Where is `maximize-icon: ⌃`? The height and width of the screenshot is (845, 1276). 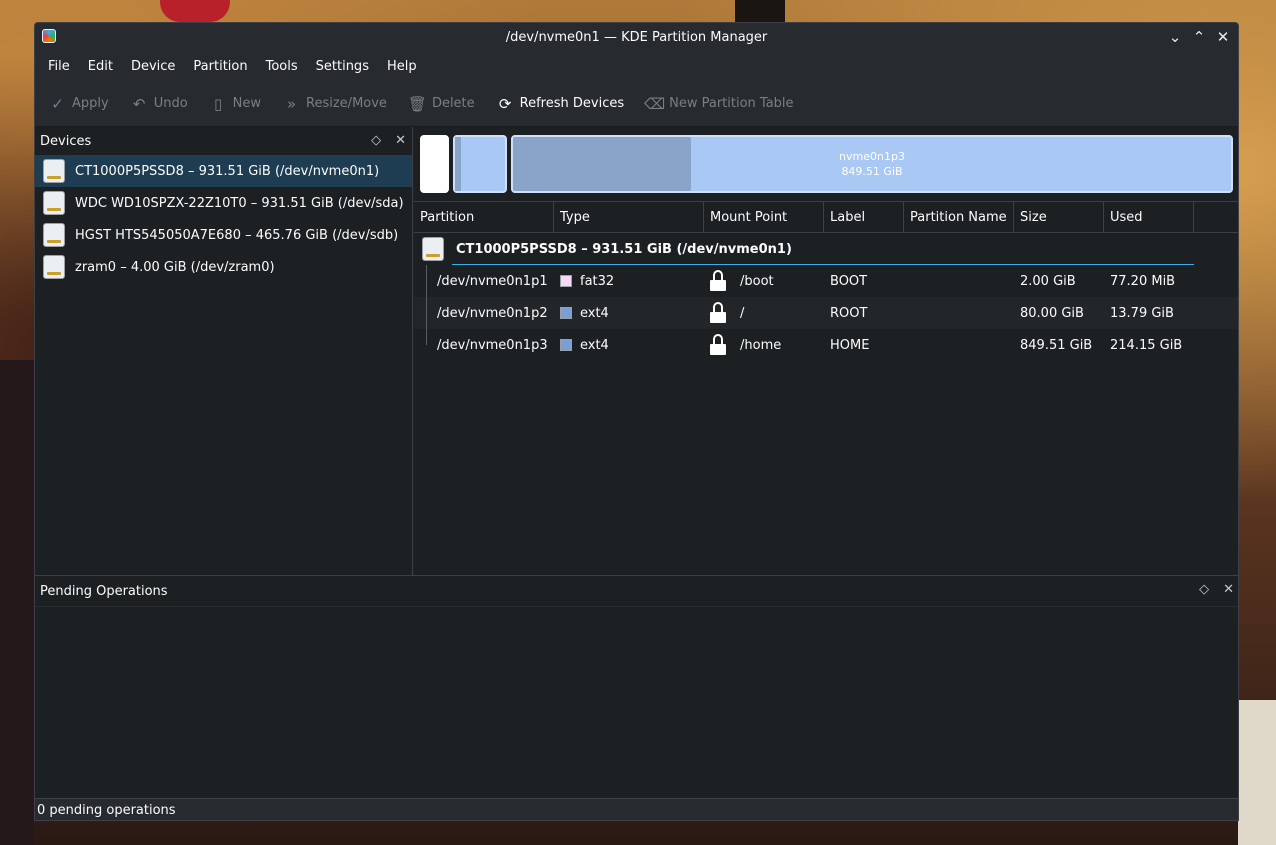 maximize-icon: ⌃ is located at coordinates (1199, 37).